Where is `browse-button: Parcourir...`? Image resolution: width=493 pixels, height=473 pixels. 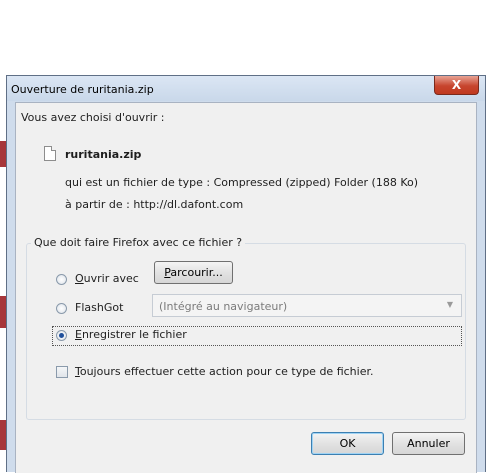
browse-button: Parcourir... is located at coordinates (193, 272).